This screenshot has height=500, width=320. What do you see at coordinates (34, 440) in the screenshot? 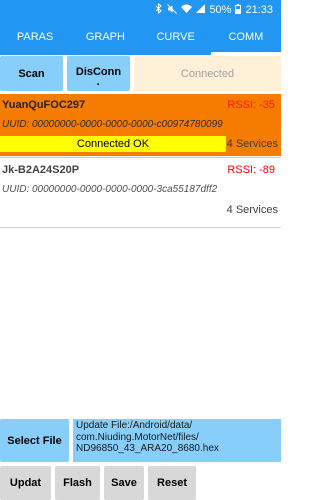
I see `select-file-button: Select File` at bounding box center [34, 440].